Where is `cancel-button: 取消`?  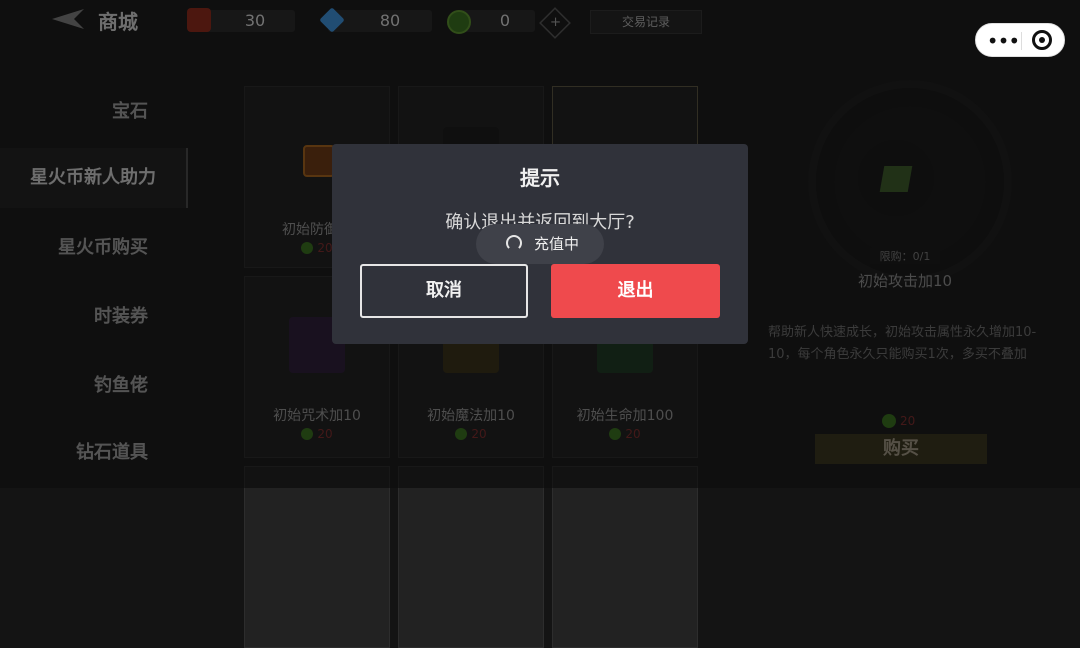 cancel-button: 取消 is located at coordinates (444, 291).